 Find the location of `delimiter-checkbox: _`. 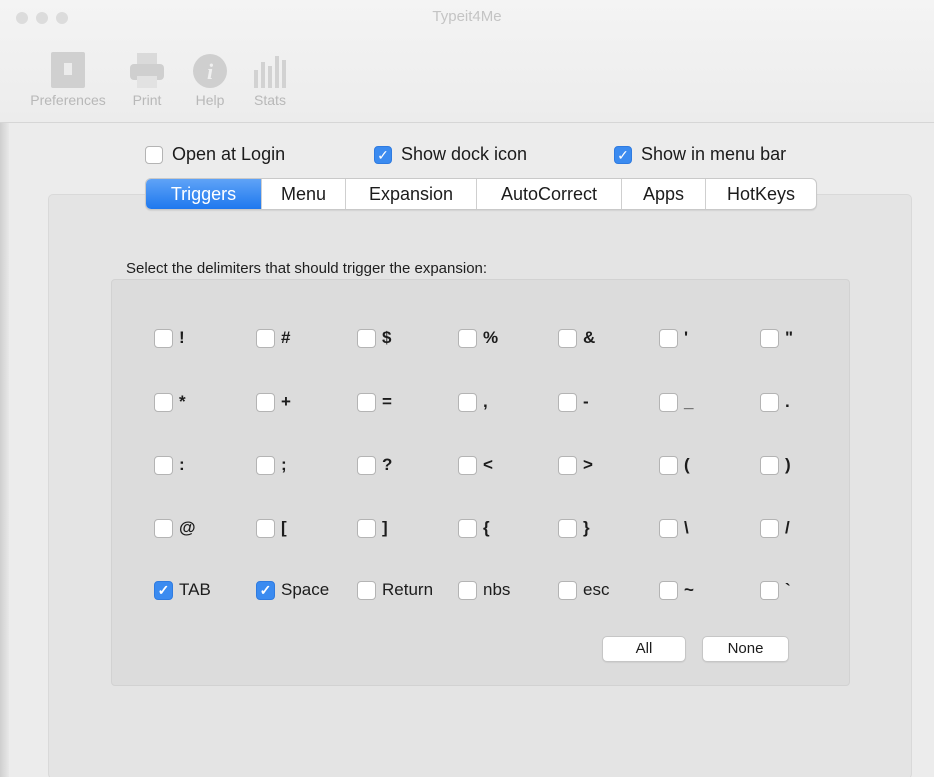

delimiter-checkbox: _ is located at coordinates (676, 402).